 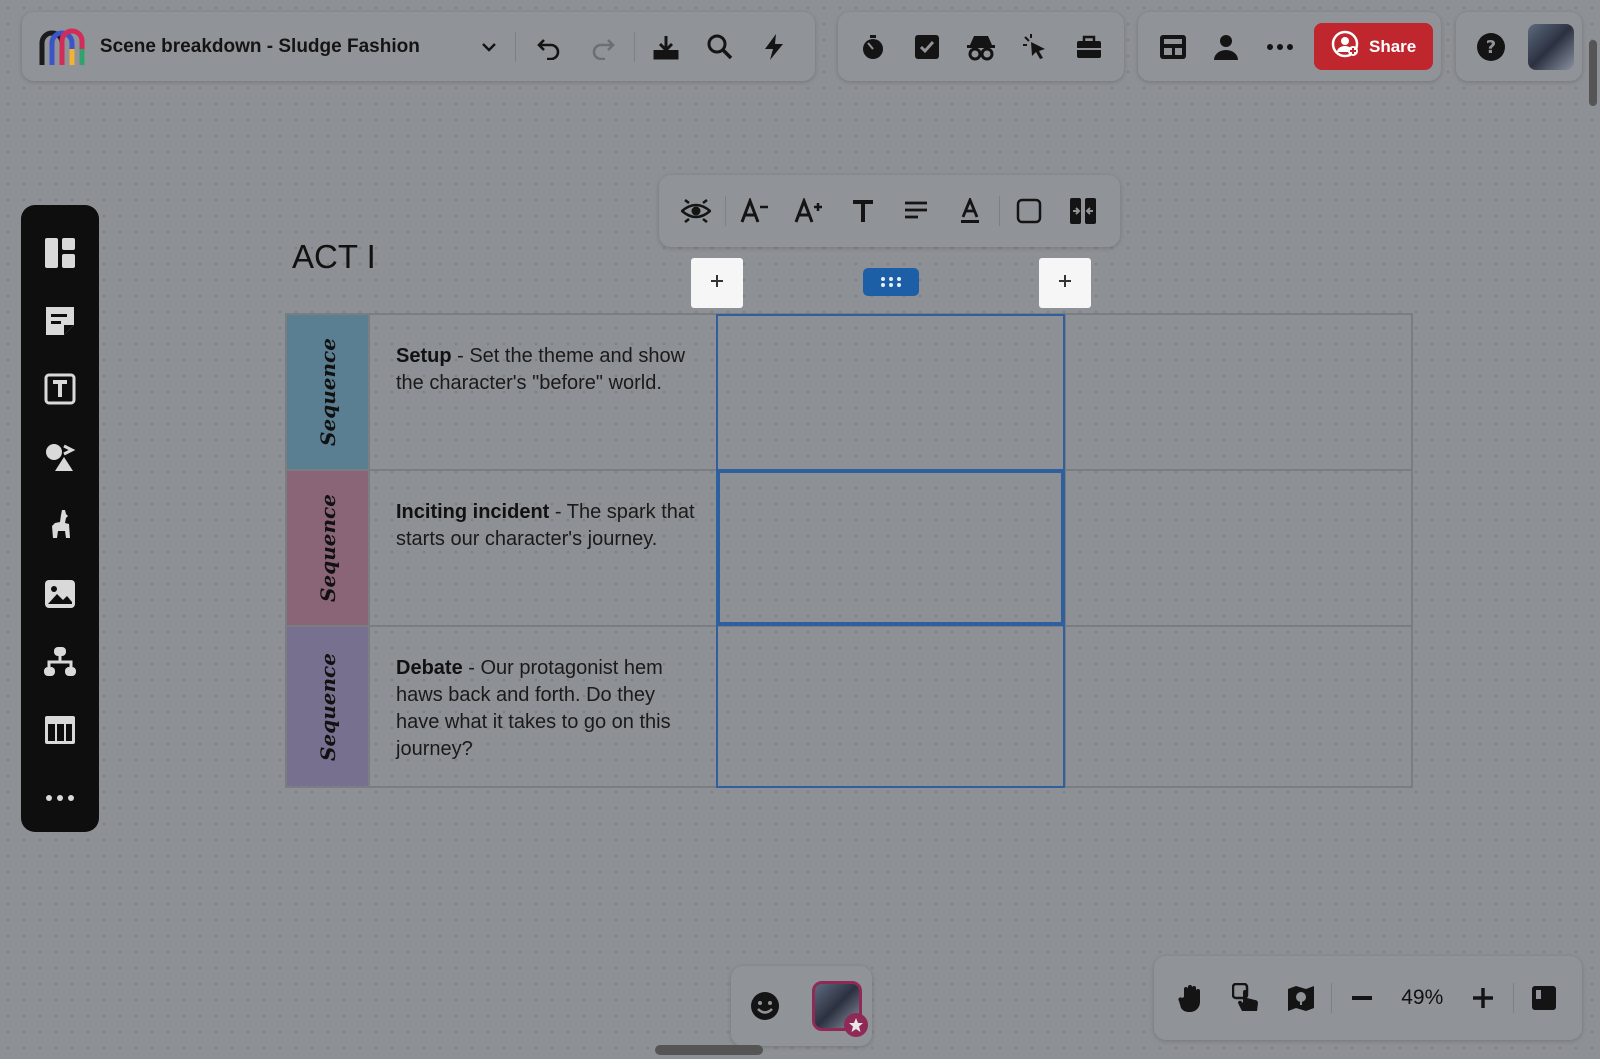 I want to click on sticky-note-icon, so click(x=60, y=321).